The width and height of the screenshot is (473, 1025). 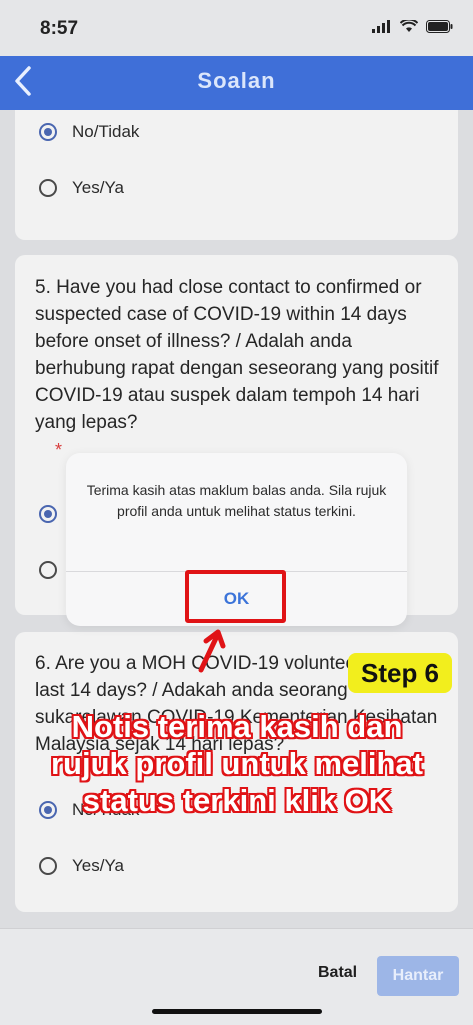 I want to click on status-icons, so click(x=412, y=26).